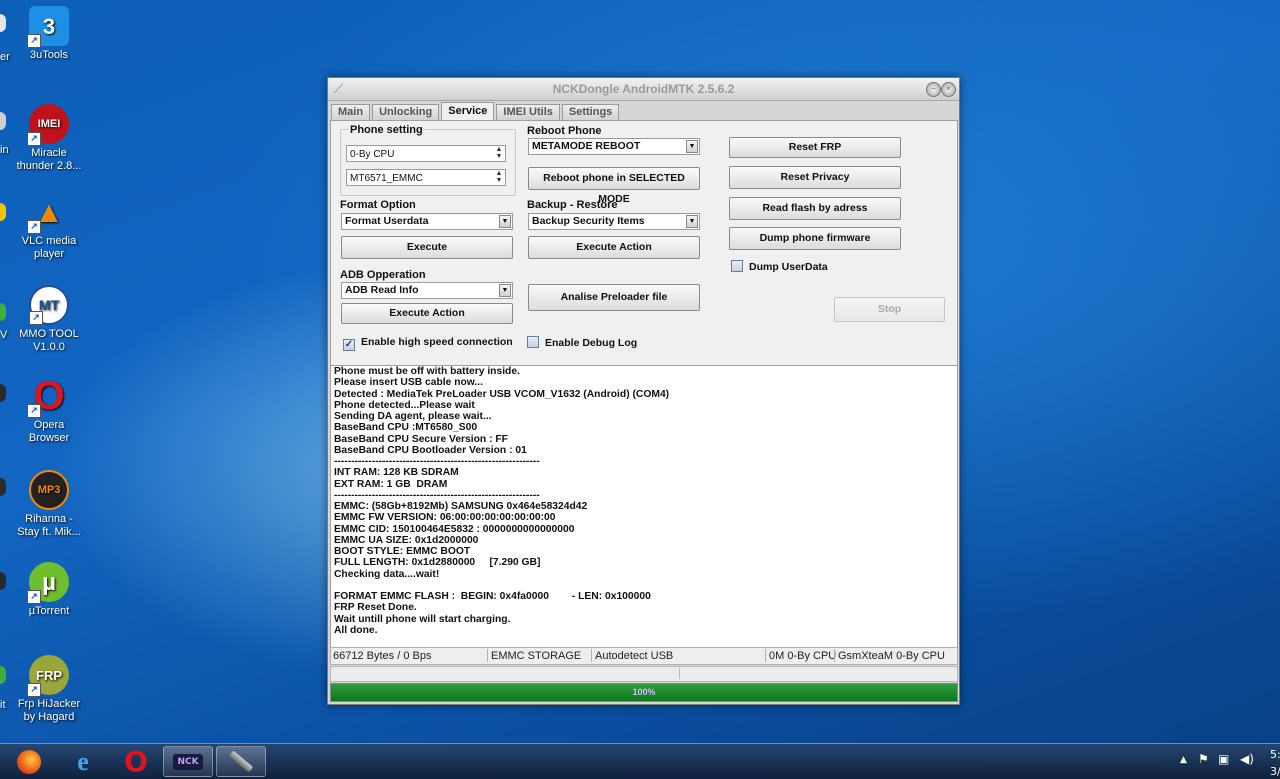  What do you see at coordinates (351, 112) in the screenshot?
I see `tab-main: Main` at bounding box center [351, 112].